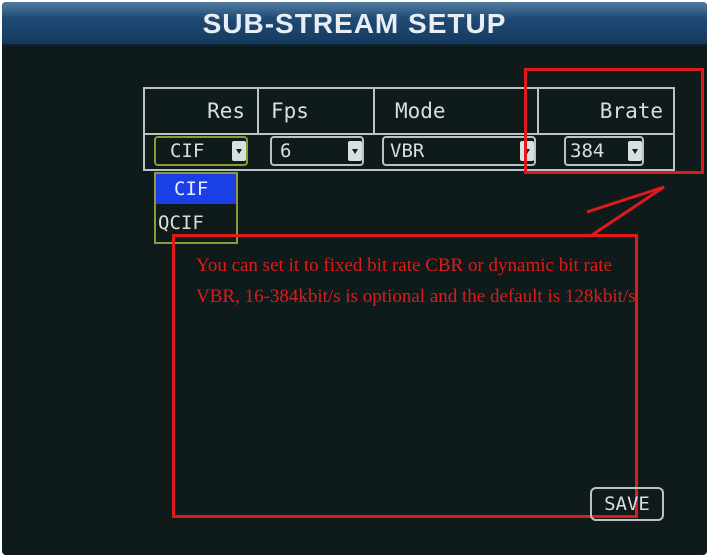  I want to click on save-button: SAVE, so click(627, 504).